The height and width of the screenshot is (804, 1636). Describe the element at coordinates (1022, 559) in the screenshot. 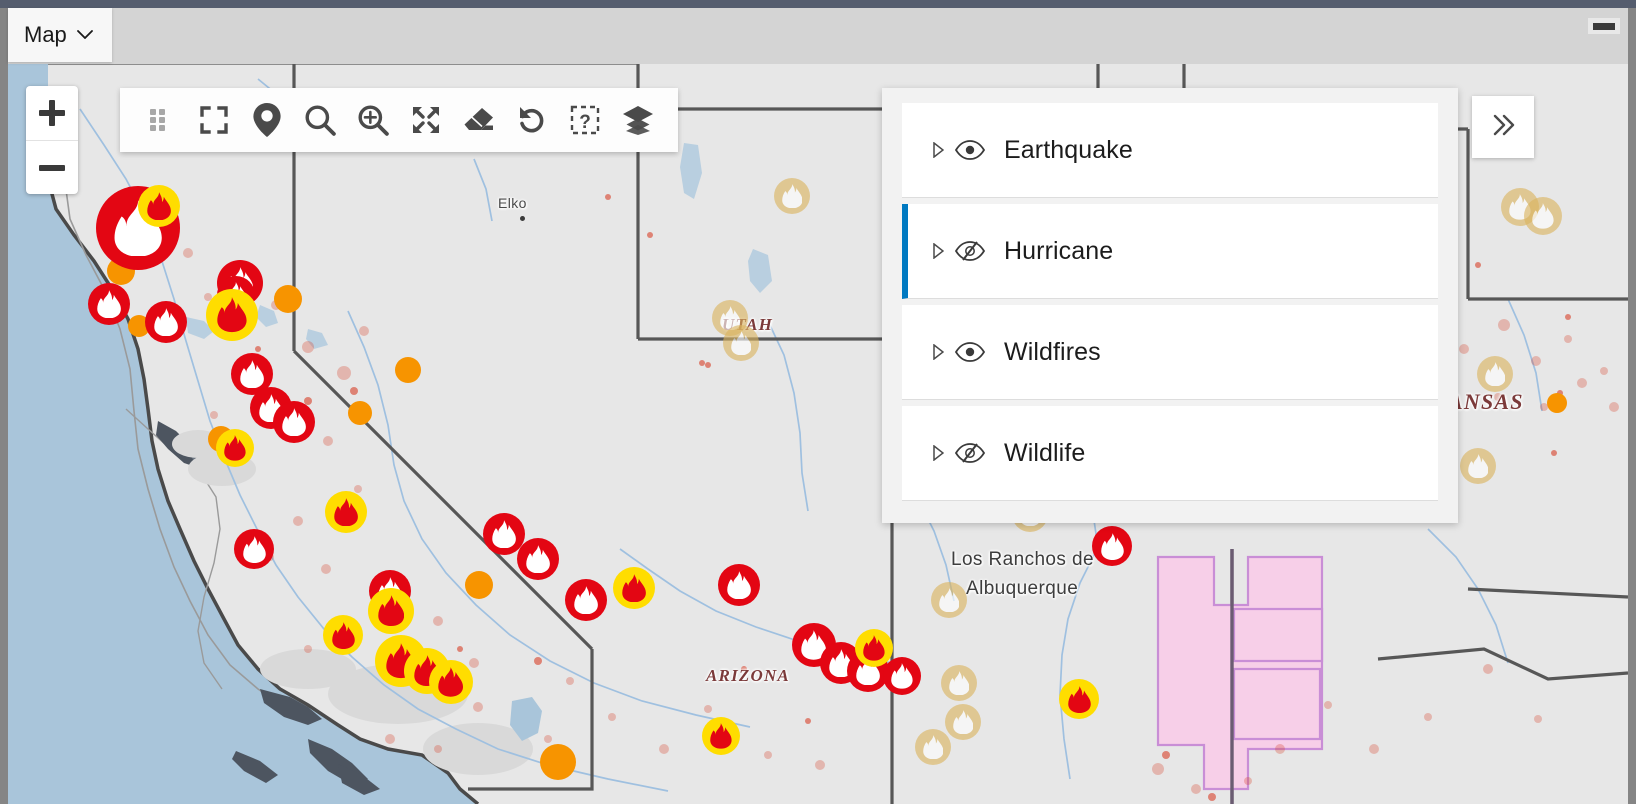

I see `city-label-los-ranchos: Los Ranchos de` at that location.